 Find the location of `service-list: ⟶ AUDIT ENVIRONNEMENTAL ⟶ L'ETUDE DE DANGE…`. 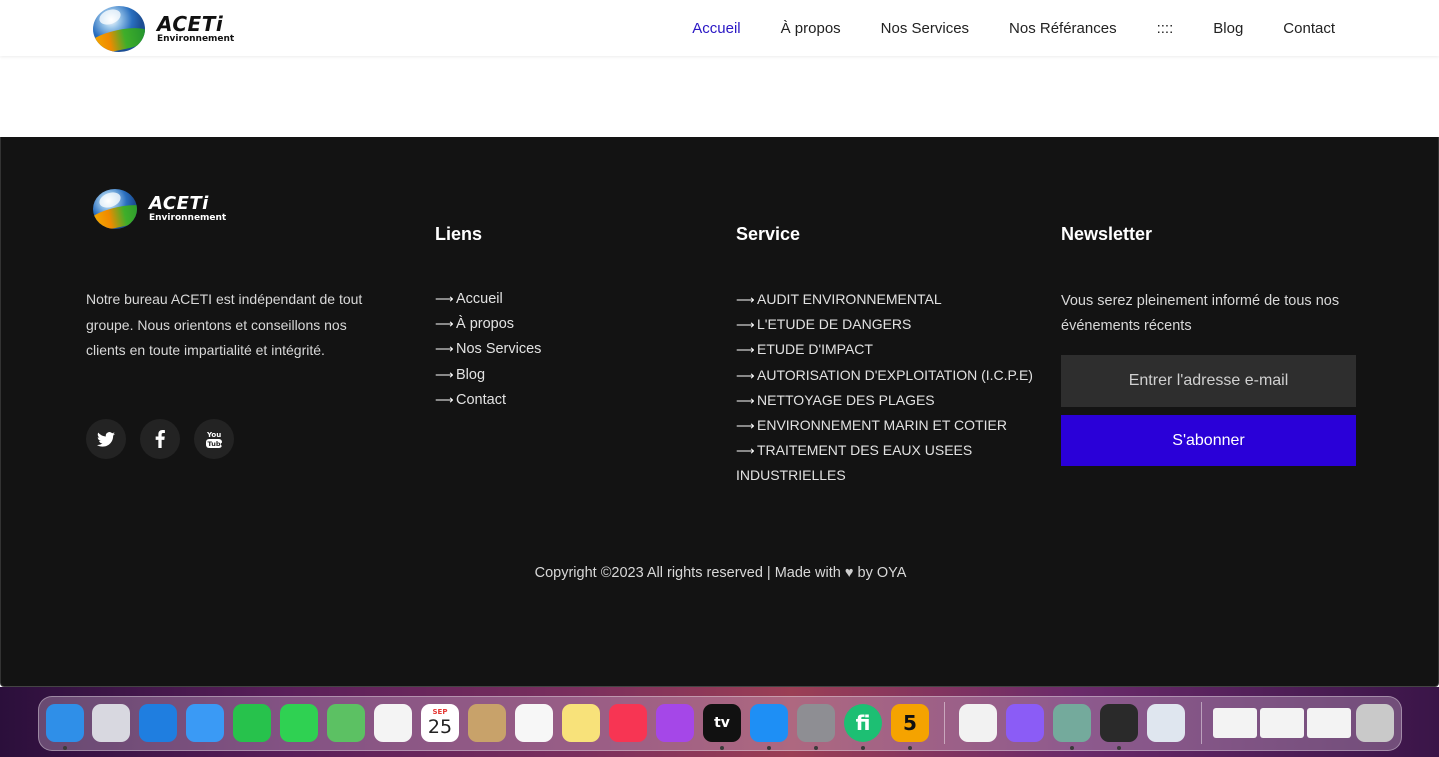

service-list: ⟶ AUDIT ENVIRONNEMENTAL ⟶ L'ETUDE DE DANGE… is located at coordinates (884, 388).